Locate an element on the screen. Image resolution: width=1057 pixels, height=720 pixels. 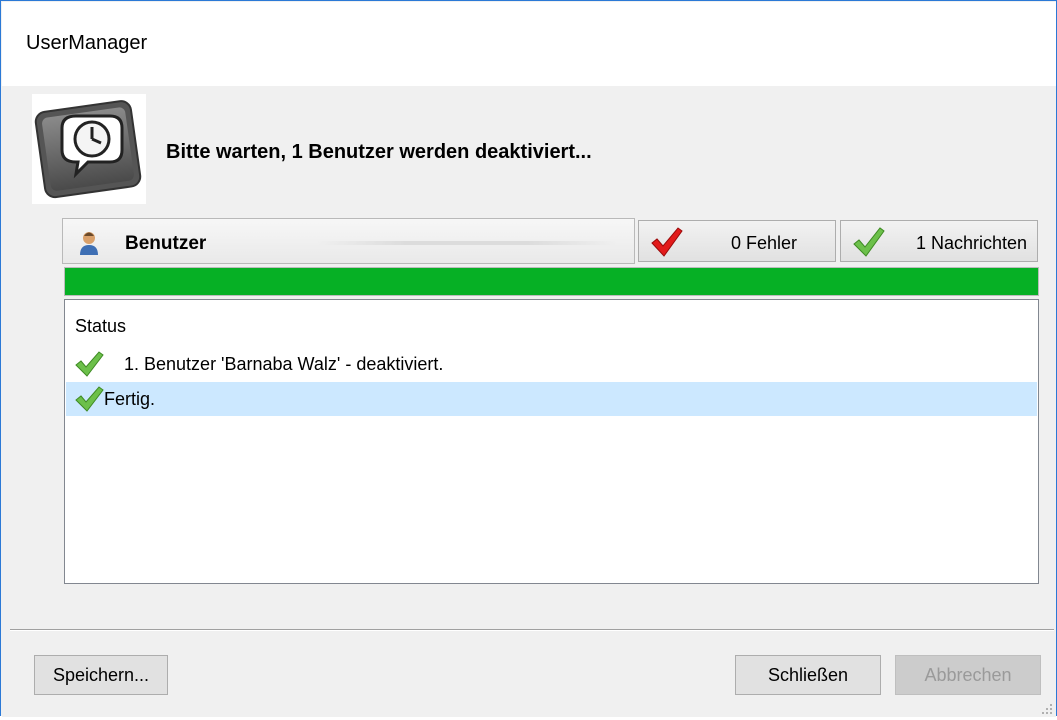
progress-bar-fill is located at coordinates (551, 281).